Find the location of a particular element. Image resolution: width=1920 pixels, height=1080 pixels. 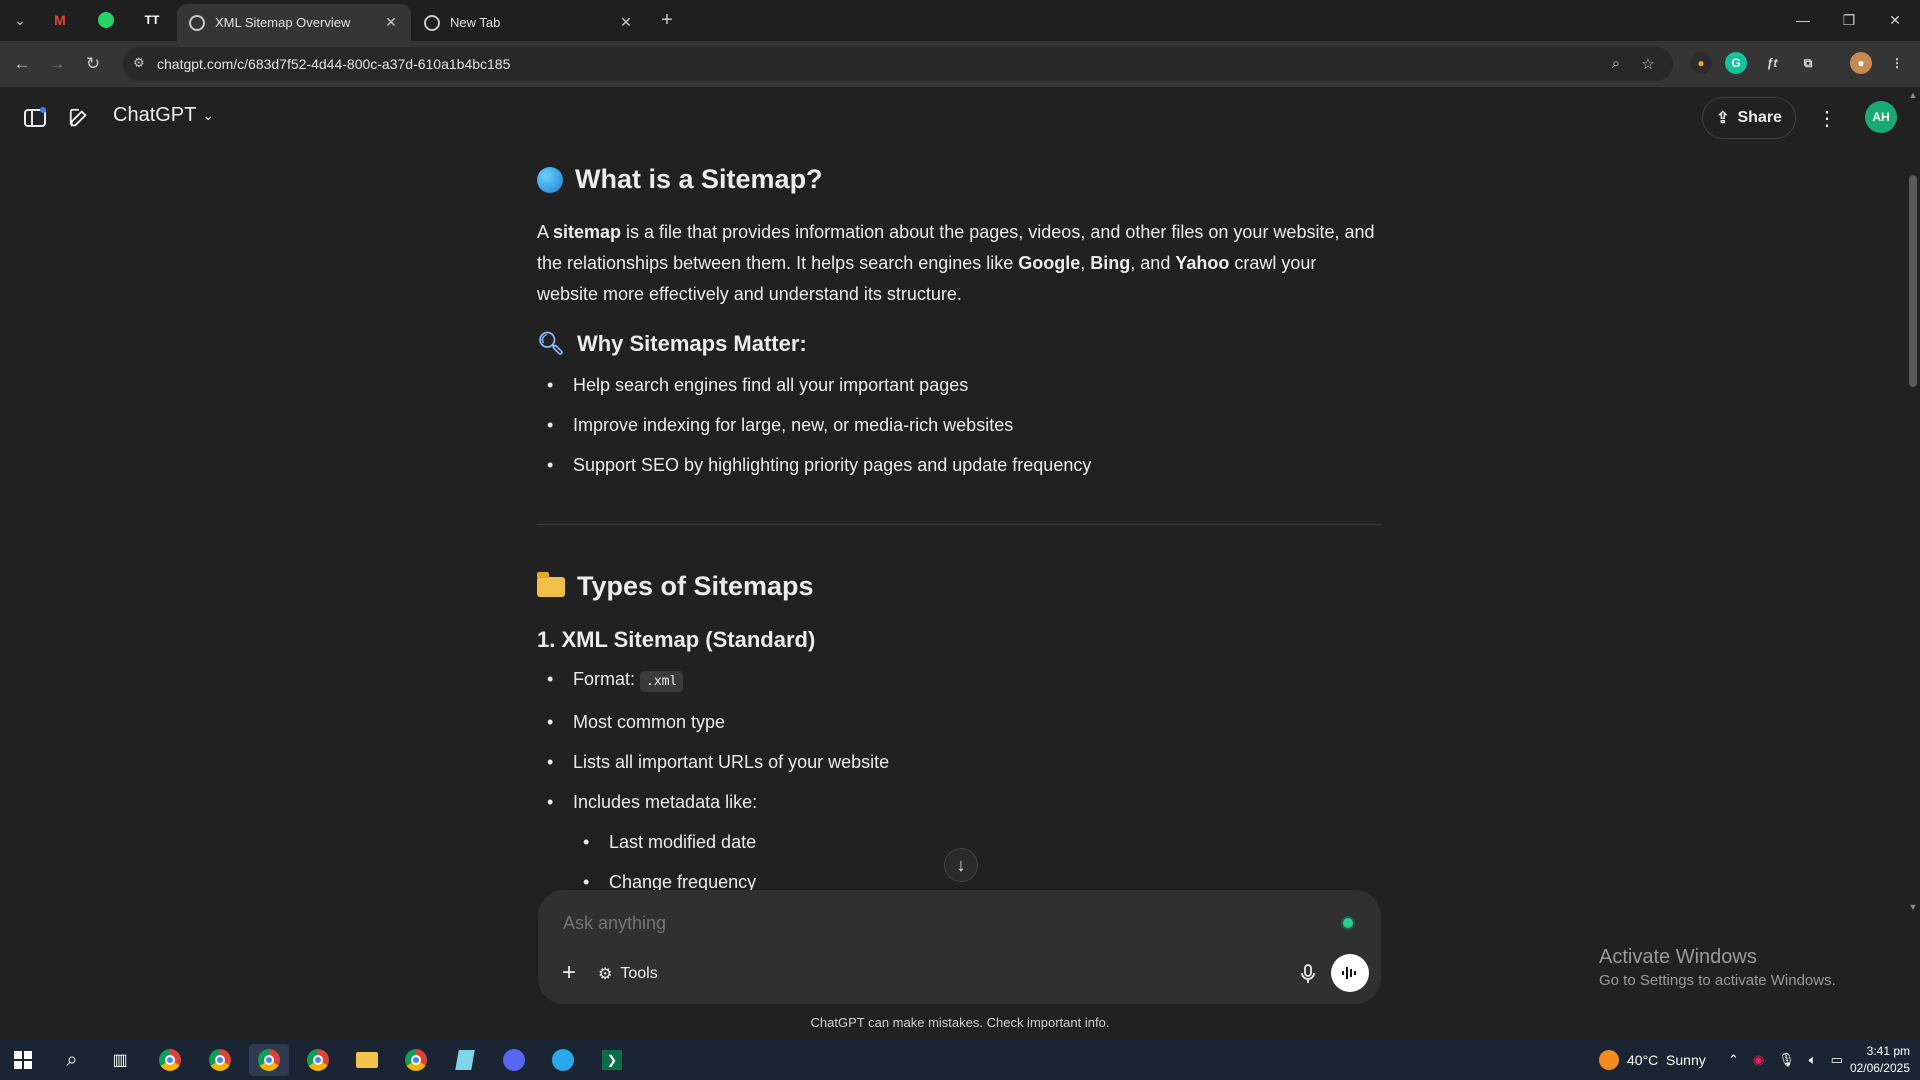

share-label: Share is located at coordinates (1759, 117).